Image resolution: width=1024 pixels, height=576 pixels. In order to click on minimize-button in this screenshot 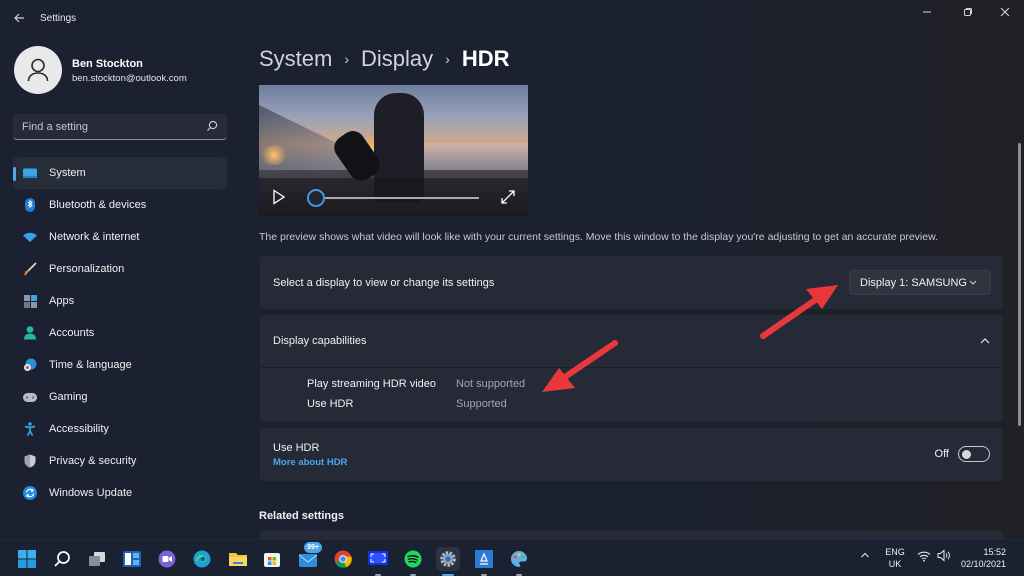, I will do `click(927, 14)`.